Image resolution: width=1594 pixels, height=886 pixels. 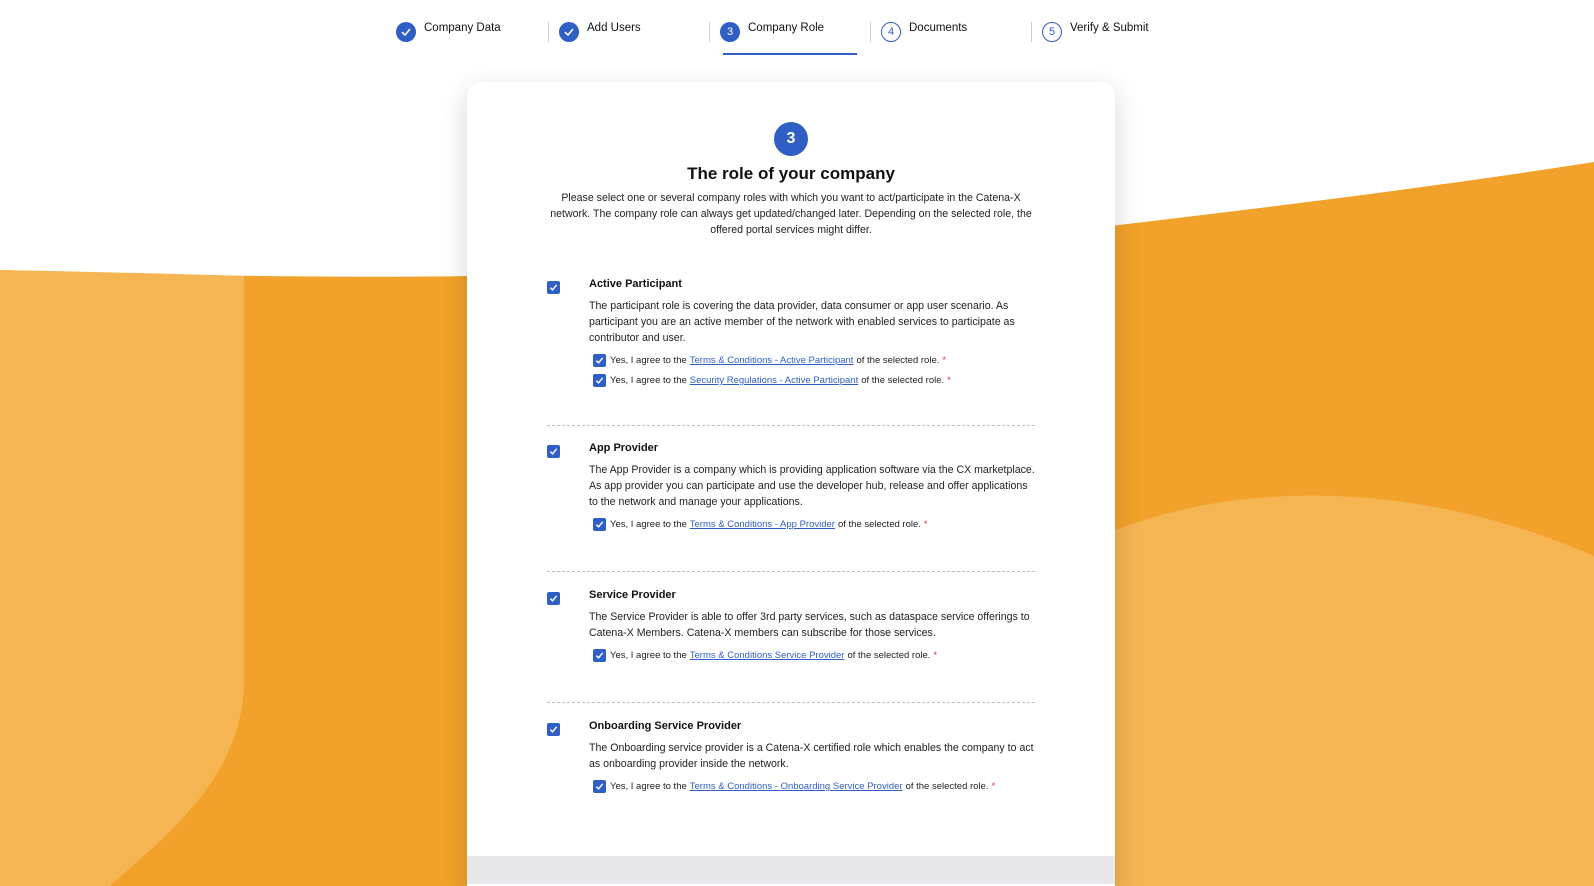 What do you see at coordinates (600, 38) in the screenshot?
I see `step-add-users: Add Users` at bounding box center [600, 38].